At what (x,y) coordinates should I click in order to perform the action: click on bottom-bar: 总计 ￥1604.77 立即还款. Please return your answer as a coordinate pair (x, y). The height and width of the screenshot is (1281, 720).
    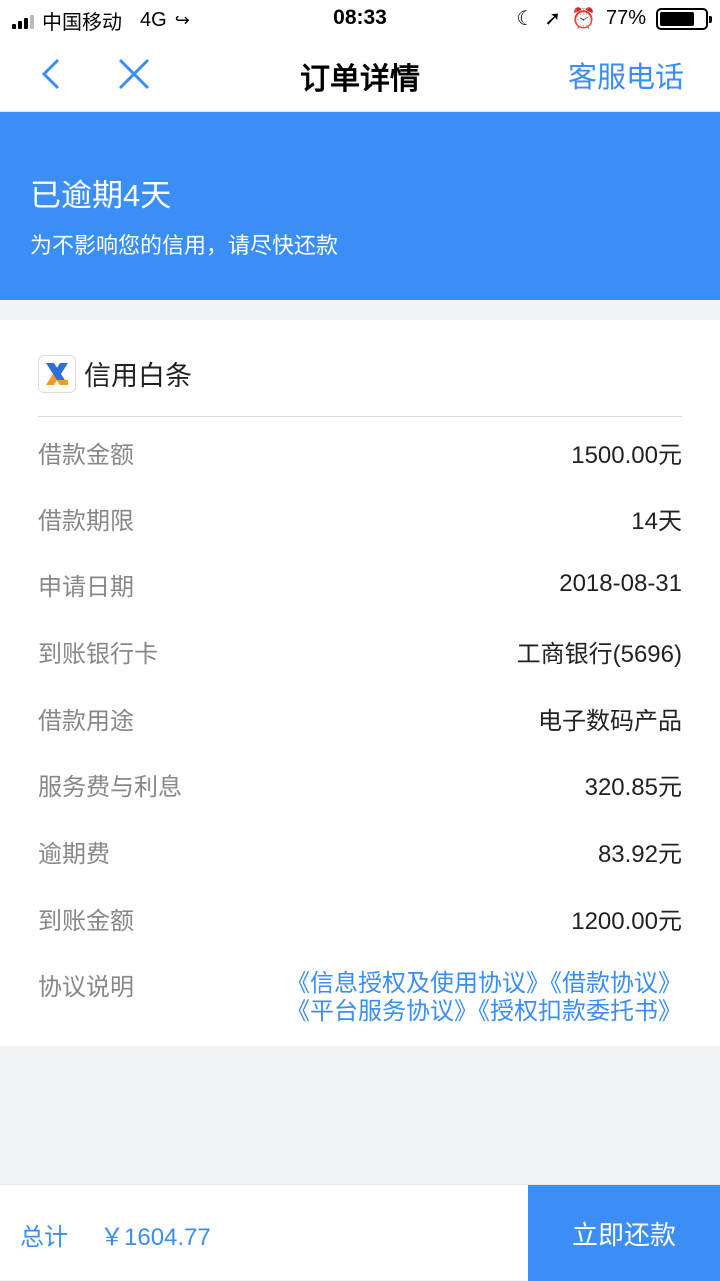
    Looking at the image, I should click on (360, 1232).